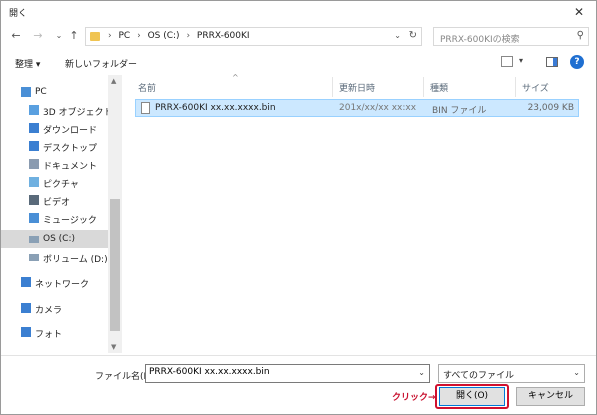 This screenshot has height=415, width=597. Describe the element at coordinates (38, 65) in the screenshot. I see `chevron-down-icon: ▾` at that location.